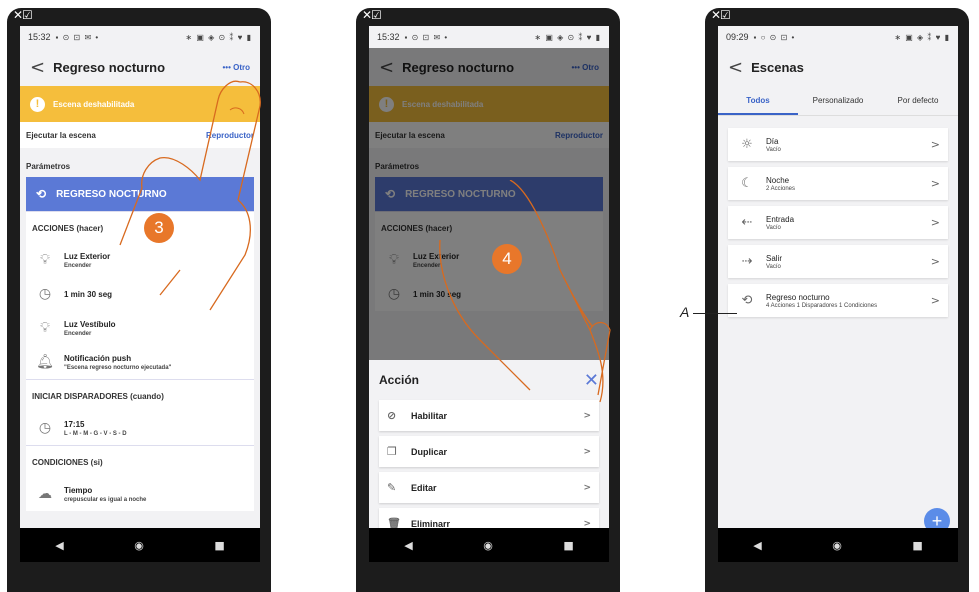 The width and height of the screenshot is (979, 592). Describe the element at coordinates (747, 222) in the screenshot. I see `home-enter-icon: ⇠` at that location.